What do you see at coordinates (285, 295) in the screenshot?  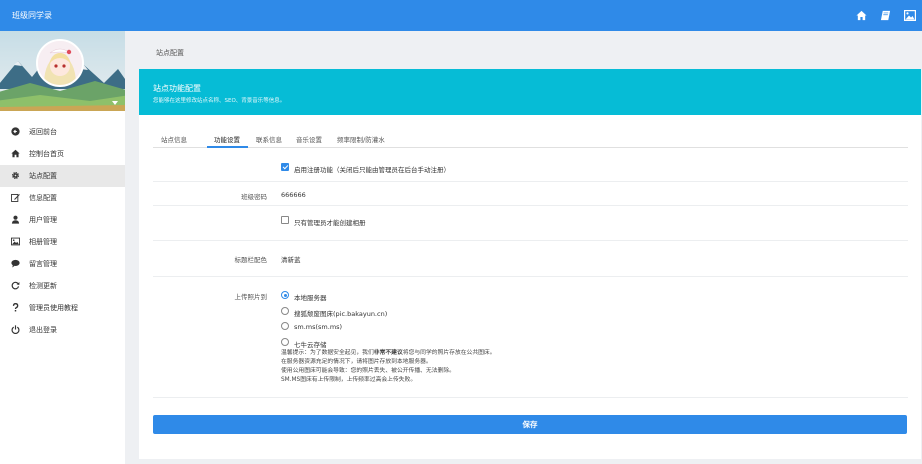 I see `upload-option-local-radio` at bounding box center [285, 295].